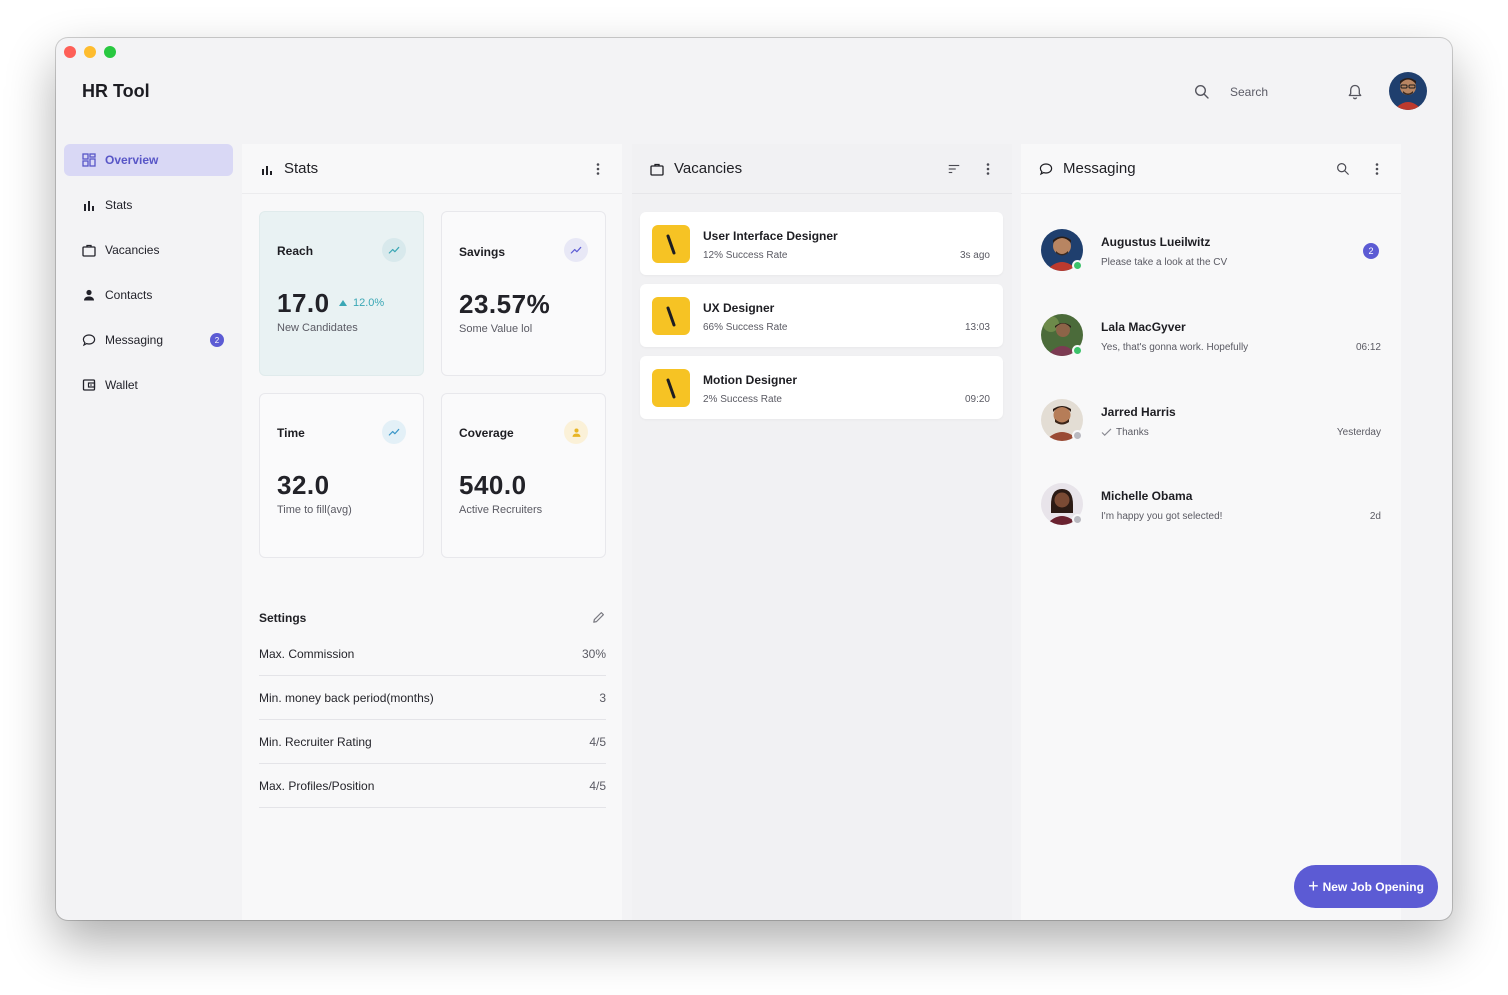 The width and height of the screenshot is (1508, 995). I want to click on settings-row: Max. Profiles/Position 4/5, so click(432, 786).